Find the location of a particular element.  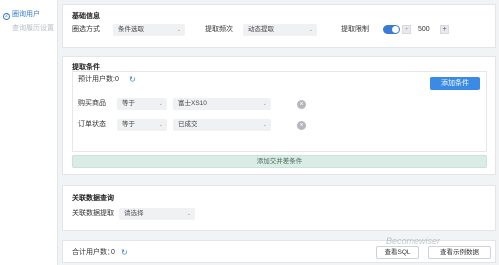

section-title-basic: 基础信息 is located at coordinates (86, 16).